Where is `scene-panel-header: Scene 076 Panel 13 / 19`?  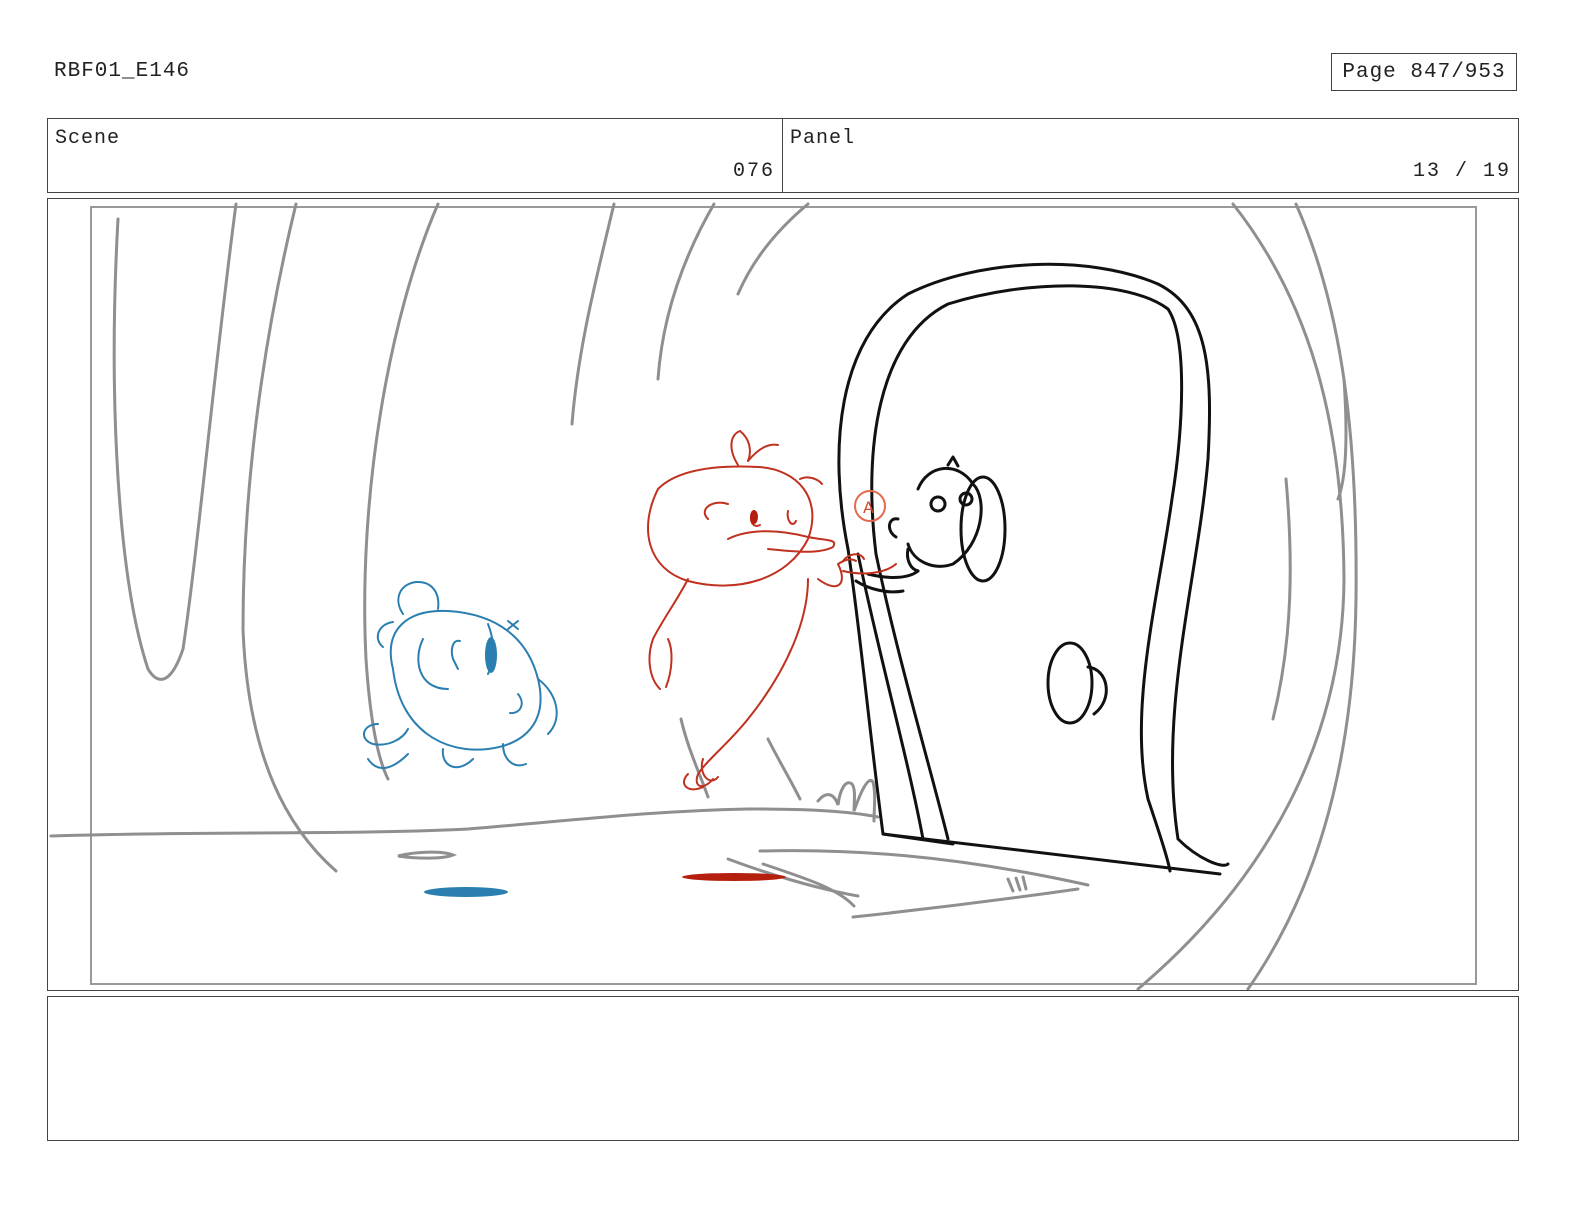
scene-panel-header: Scene 076 Panel 13 / 19 is located at coordinates (783, 155).